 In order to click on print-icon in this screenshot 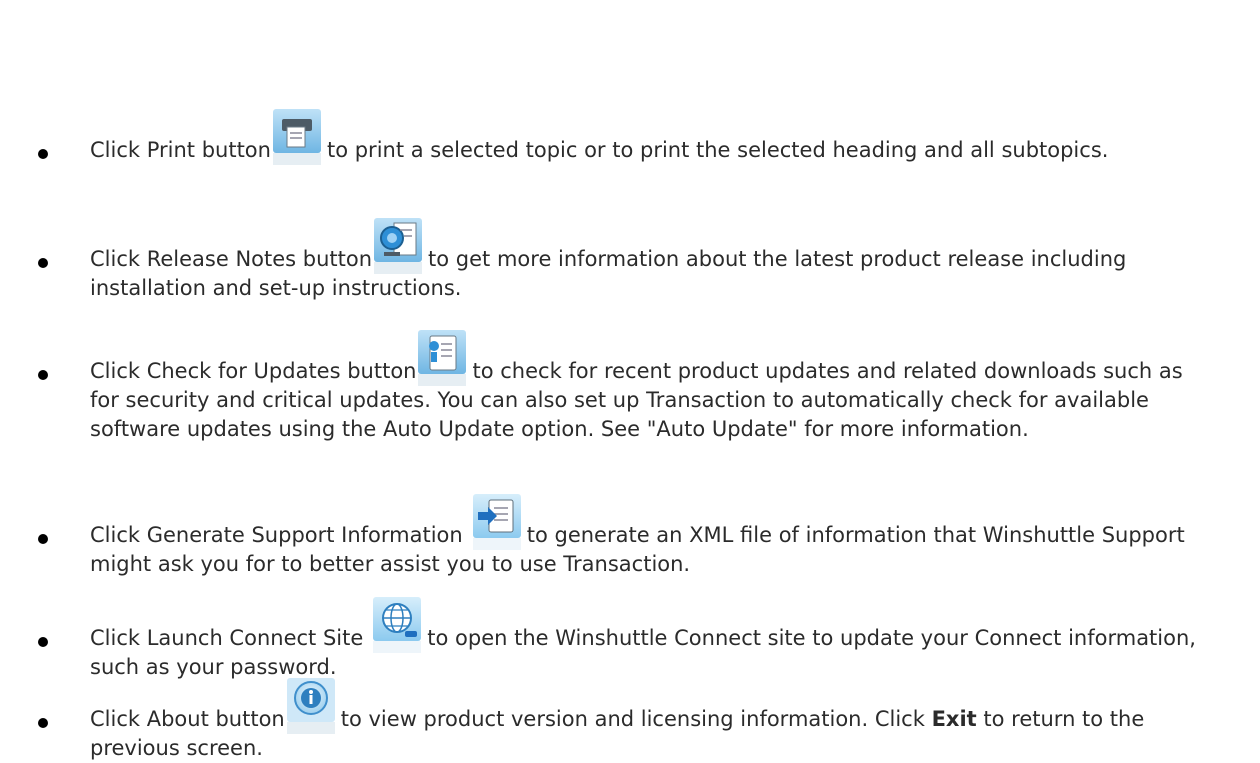, I will do `click(296, 137)`.